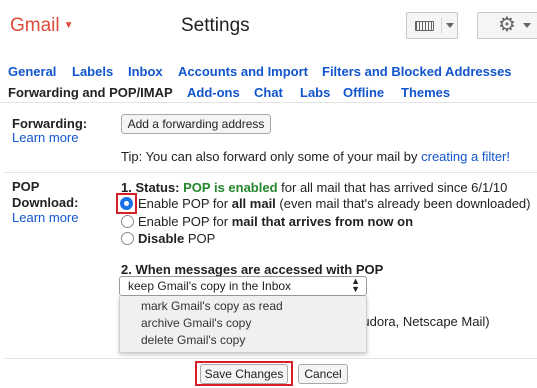 This screenshot has width=537, height=388. What do you see at coordinates (270, 358) in the screenshot?
I see `footer-divider` at bounding box center [270, 358].